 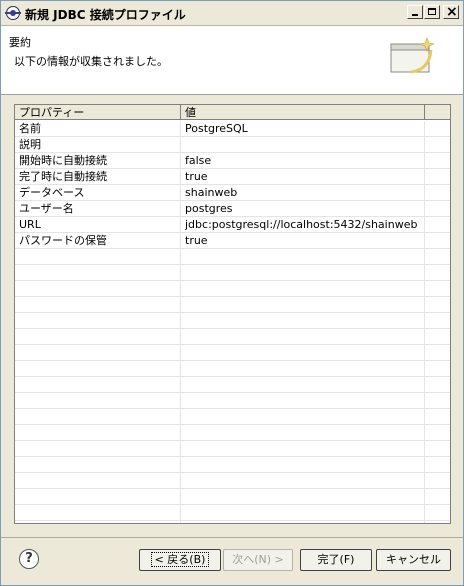 I want to click on table-row: 説明, so click(x=232, y=145).